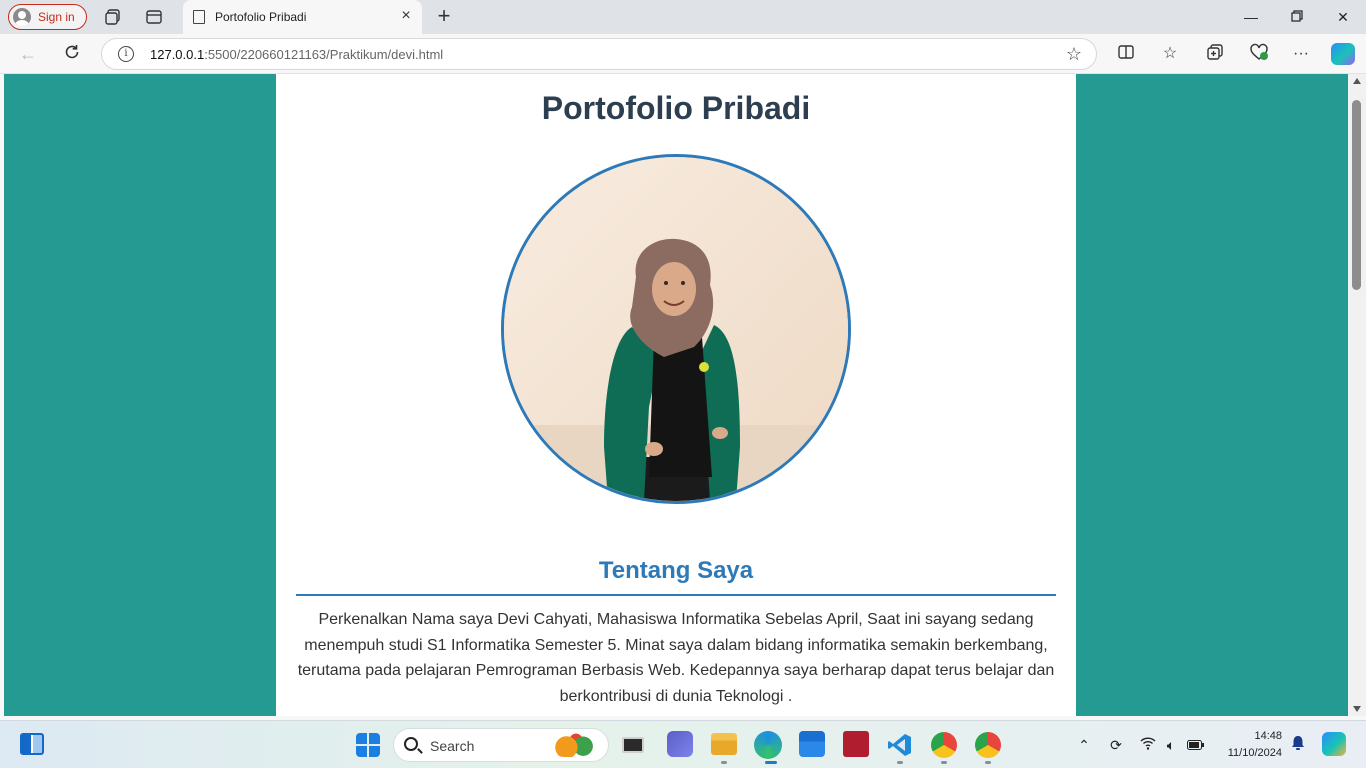 This screenshot has height=768, width=1366. Describe the element at coordinates (154, 17) in the screenshot. I see `tab-actions-icon` at that location.